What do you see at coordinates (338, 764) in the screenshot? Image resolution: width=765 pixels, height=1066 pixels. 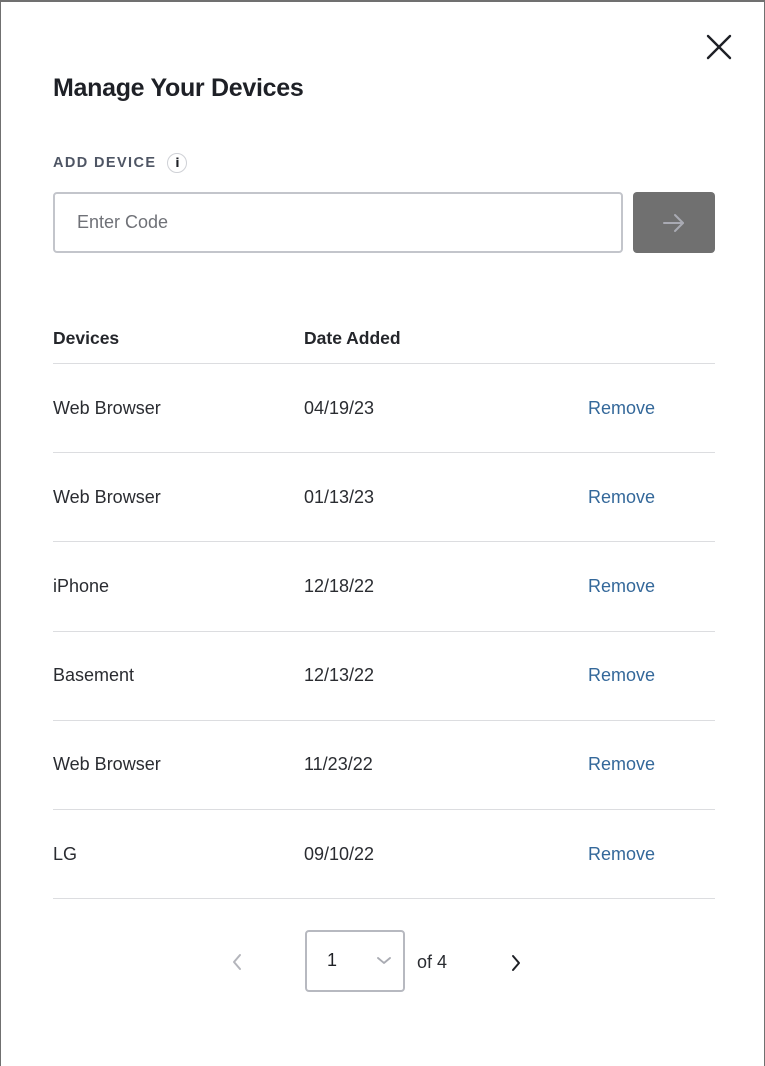 I see `date-added: 11/23/22` at bounding box center [338, 764].